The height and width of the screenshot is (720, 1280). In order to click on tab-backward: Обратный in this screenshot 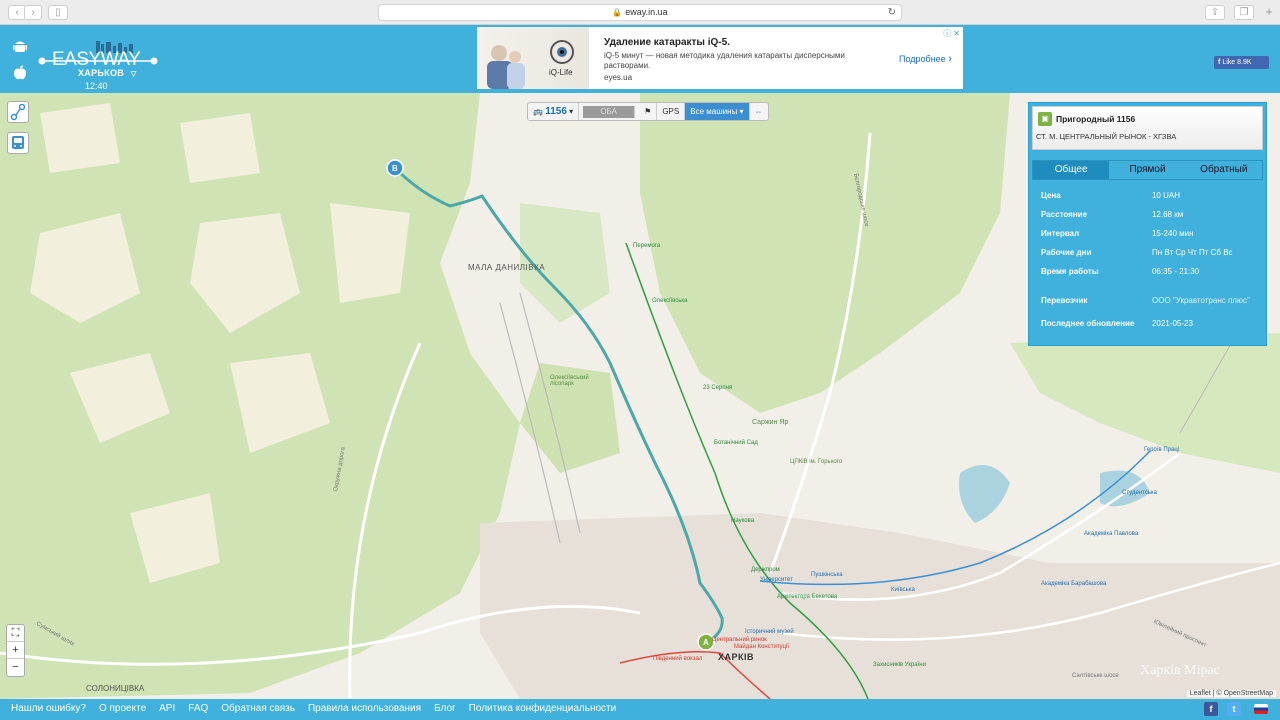, I will do `click(1224, 170)`.